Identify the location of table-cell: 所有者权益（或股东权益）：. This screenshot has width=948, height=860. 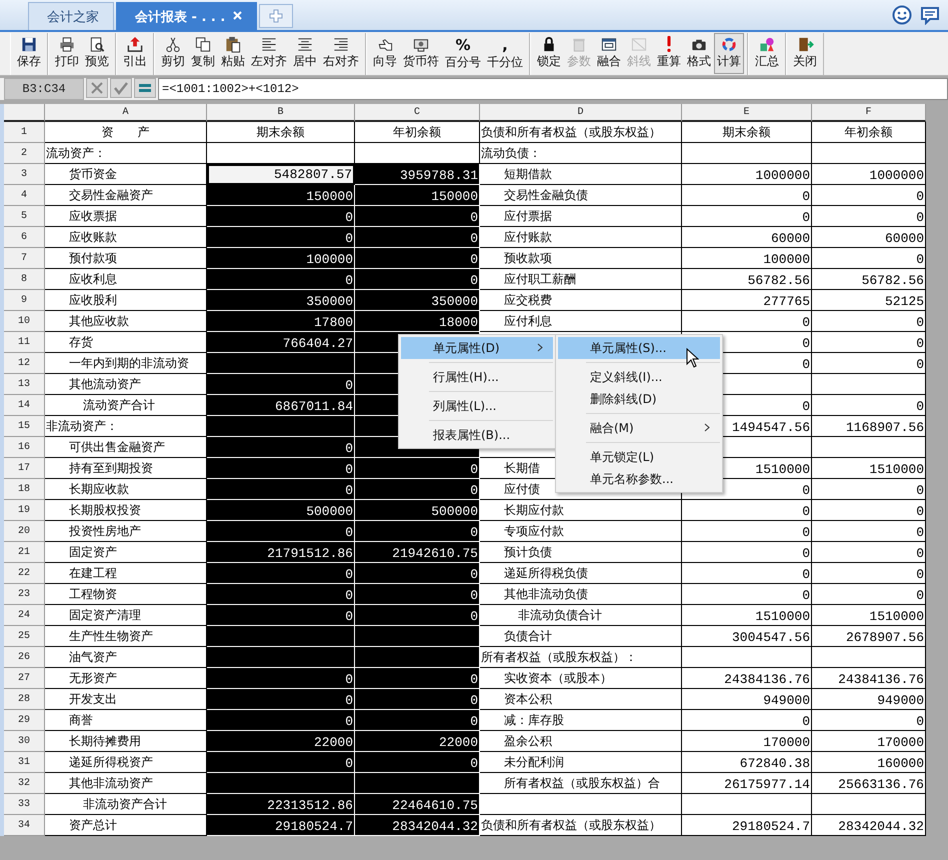
(581, 657).